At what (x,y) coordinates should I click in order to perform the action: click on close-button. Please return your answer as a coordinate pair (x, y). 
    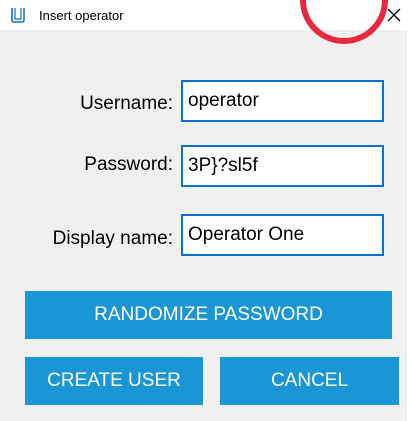
    Looking at the image, I should click on (394, 15).